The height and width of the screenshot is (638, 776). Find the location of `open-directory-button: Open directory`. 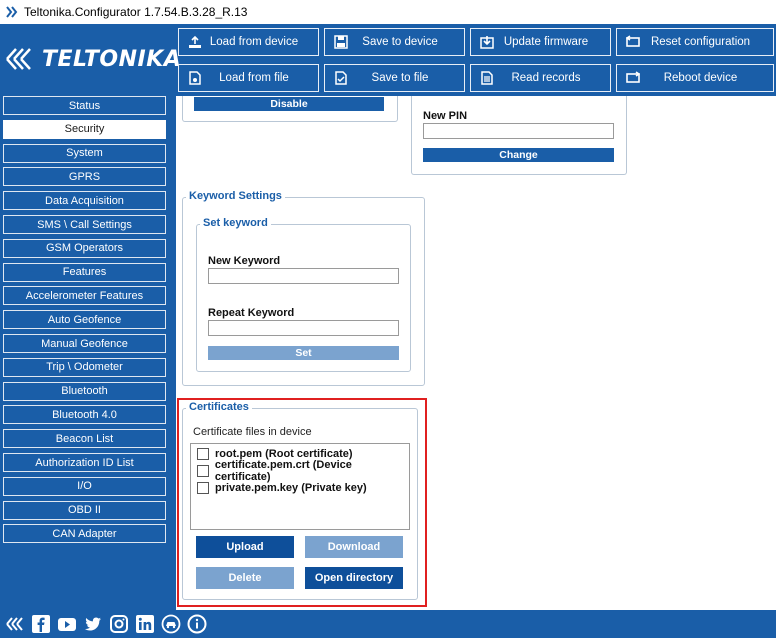

open-directory-button: Open directory is located at coordinates (354, 578).